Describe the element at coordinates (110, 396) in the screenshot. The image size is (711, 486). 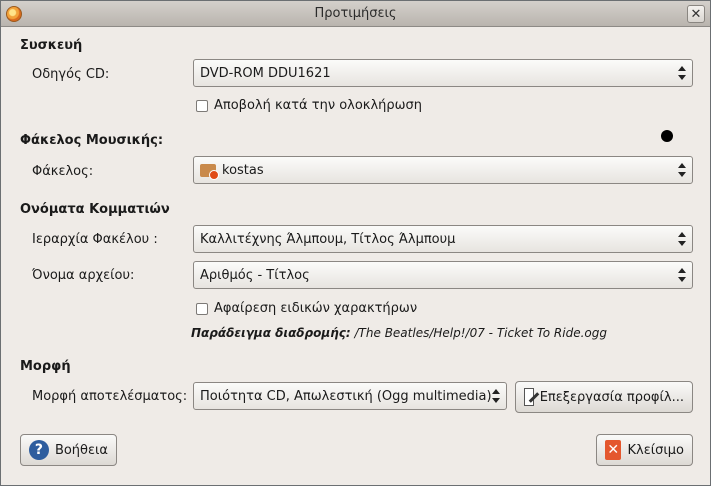
I see `output-format-label: Μορφή αποτελέσματος:` at that location.